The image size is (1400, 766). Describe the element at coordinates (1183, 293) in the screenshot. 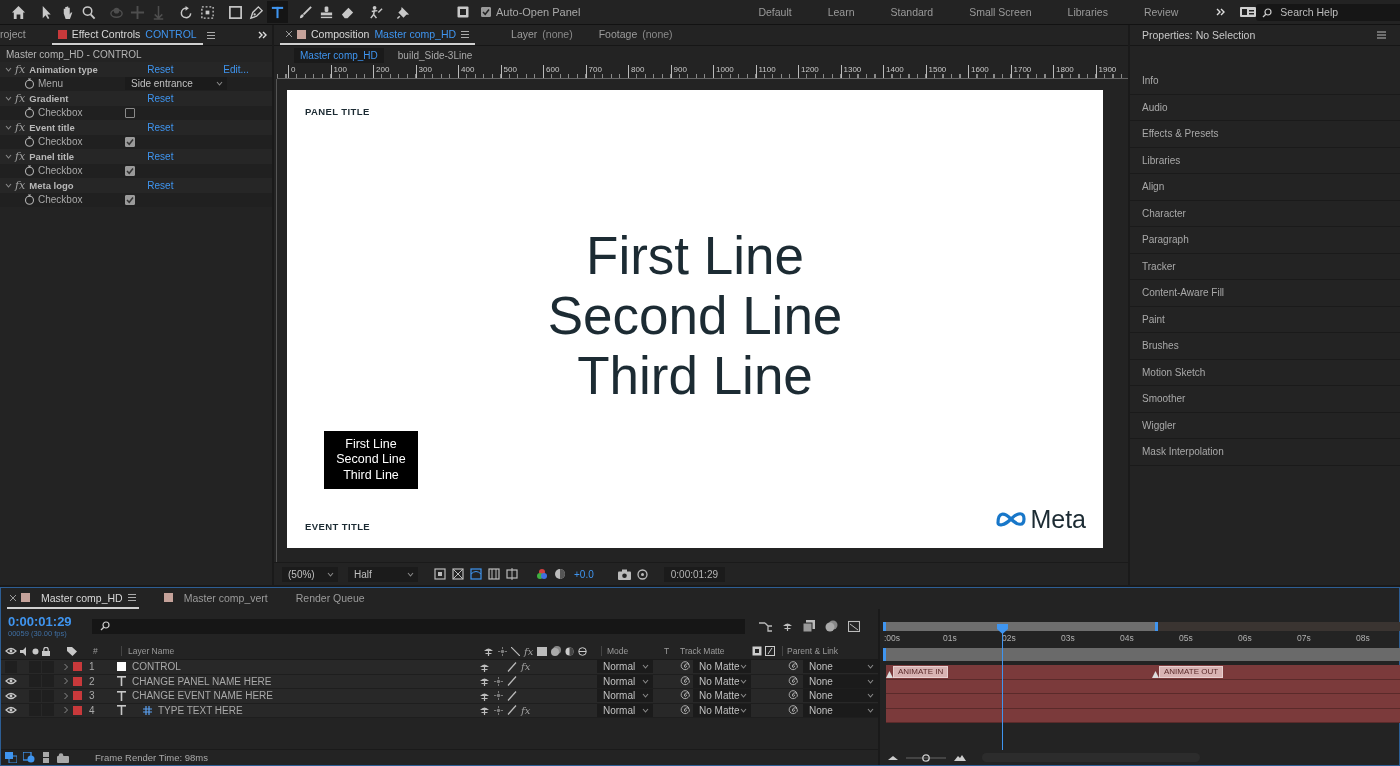

I see `panel-list-item: Content-Aware Fill` at that location.